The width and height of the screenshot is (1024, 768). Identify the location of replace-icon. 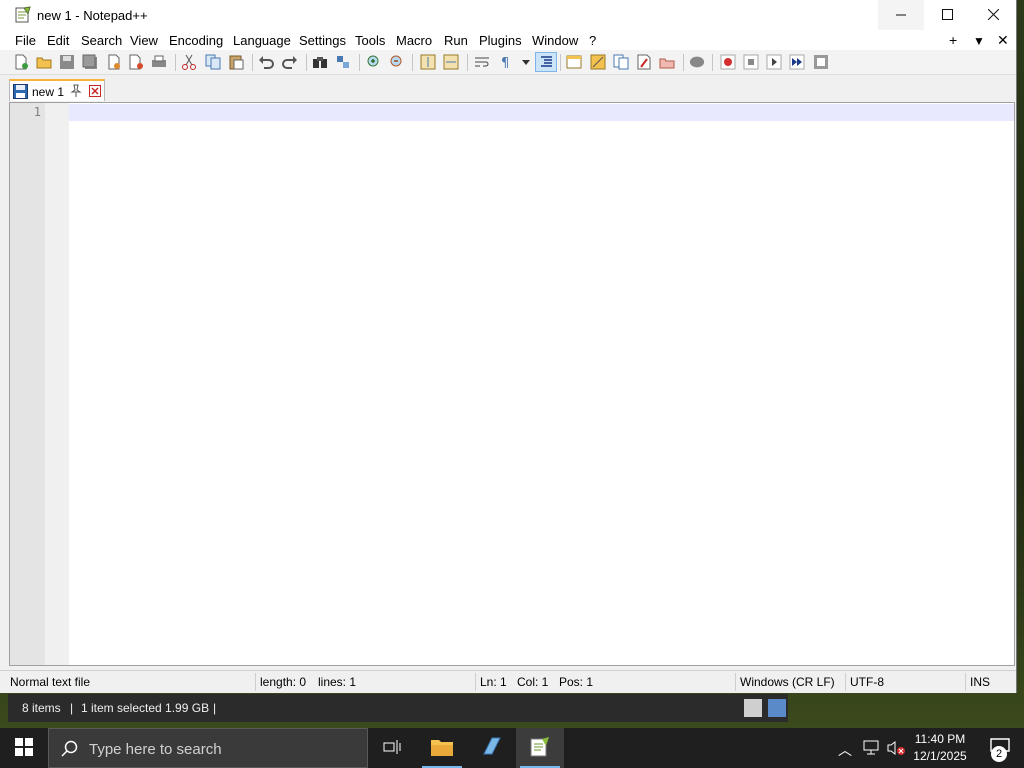
(343, 62).